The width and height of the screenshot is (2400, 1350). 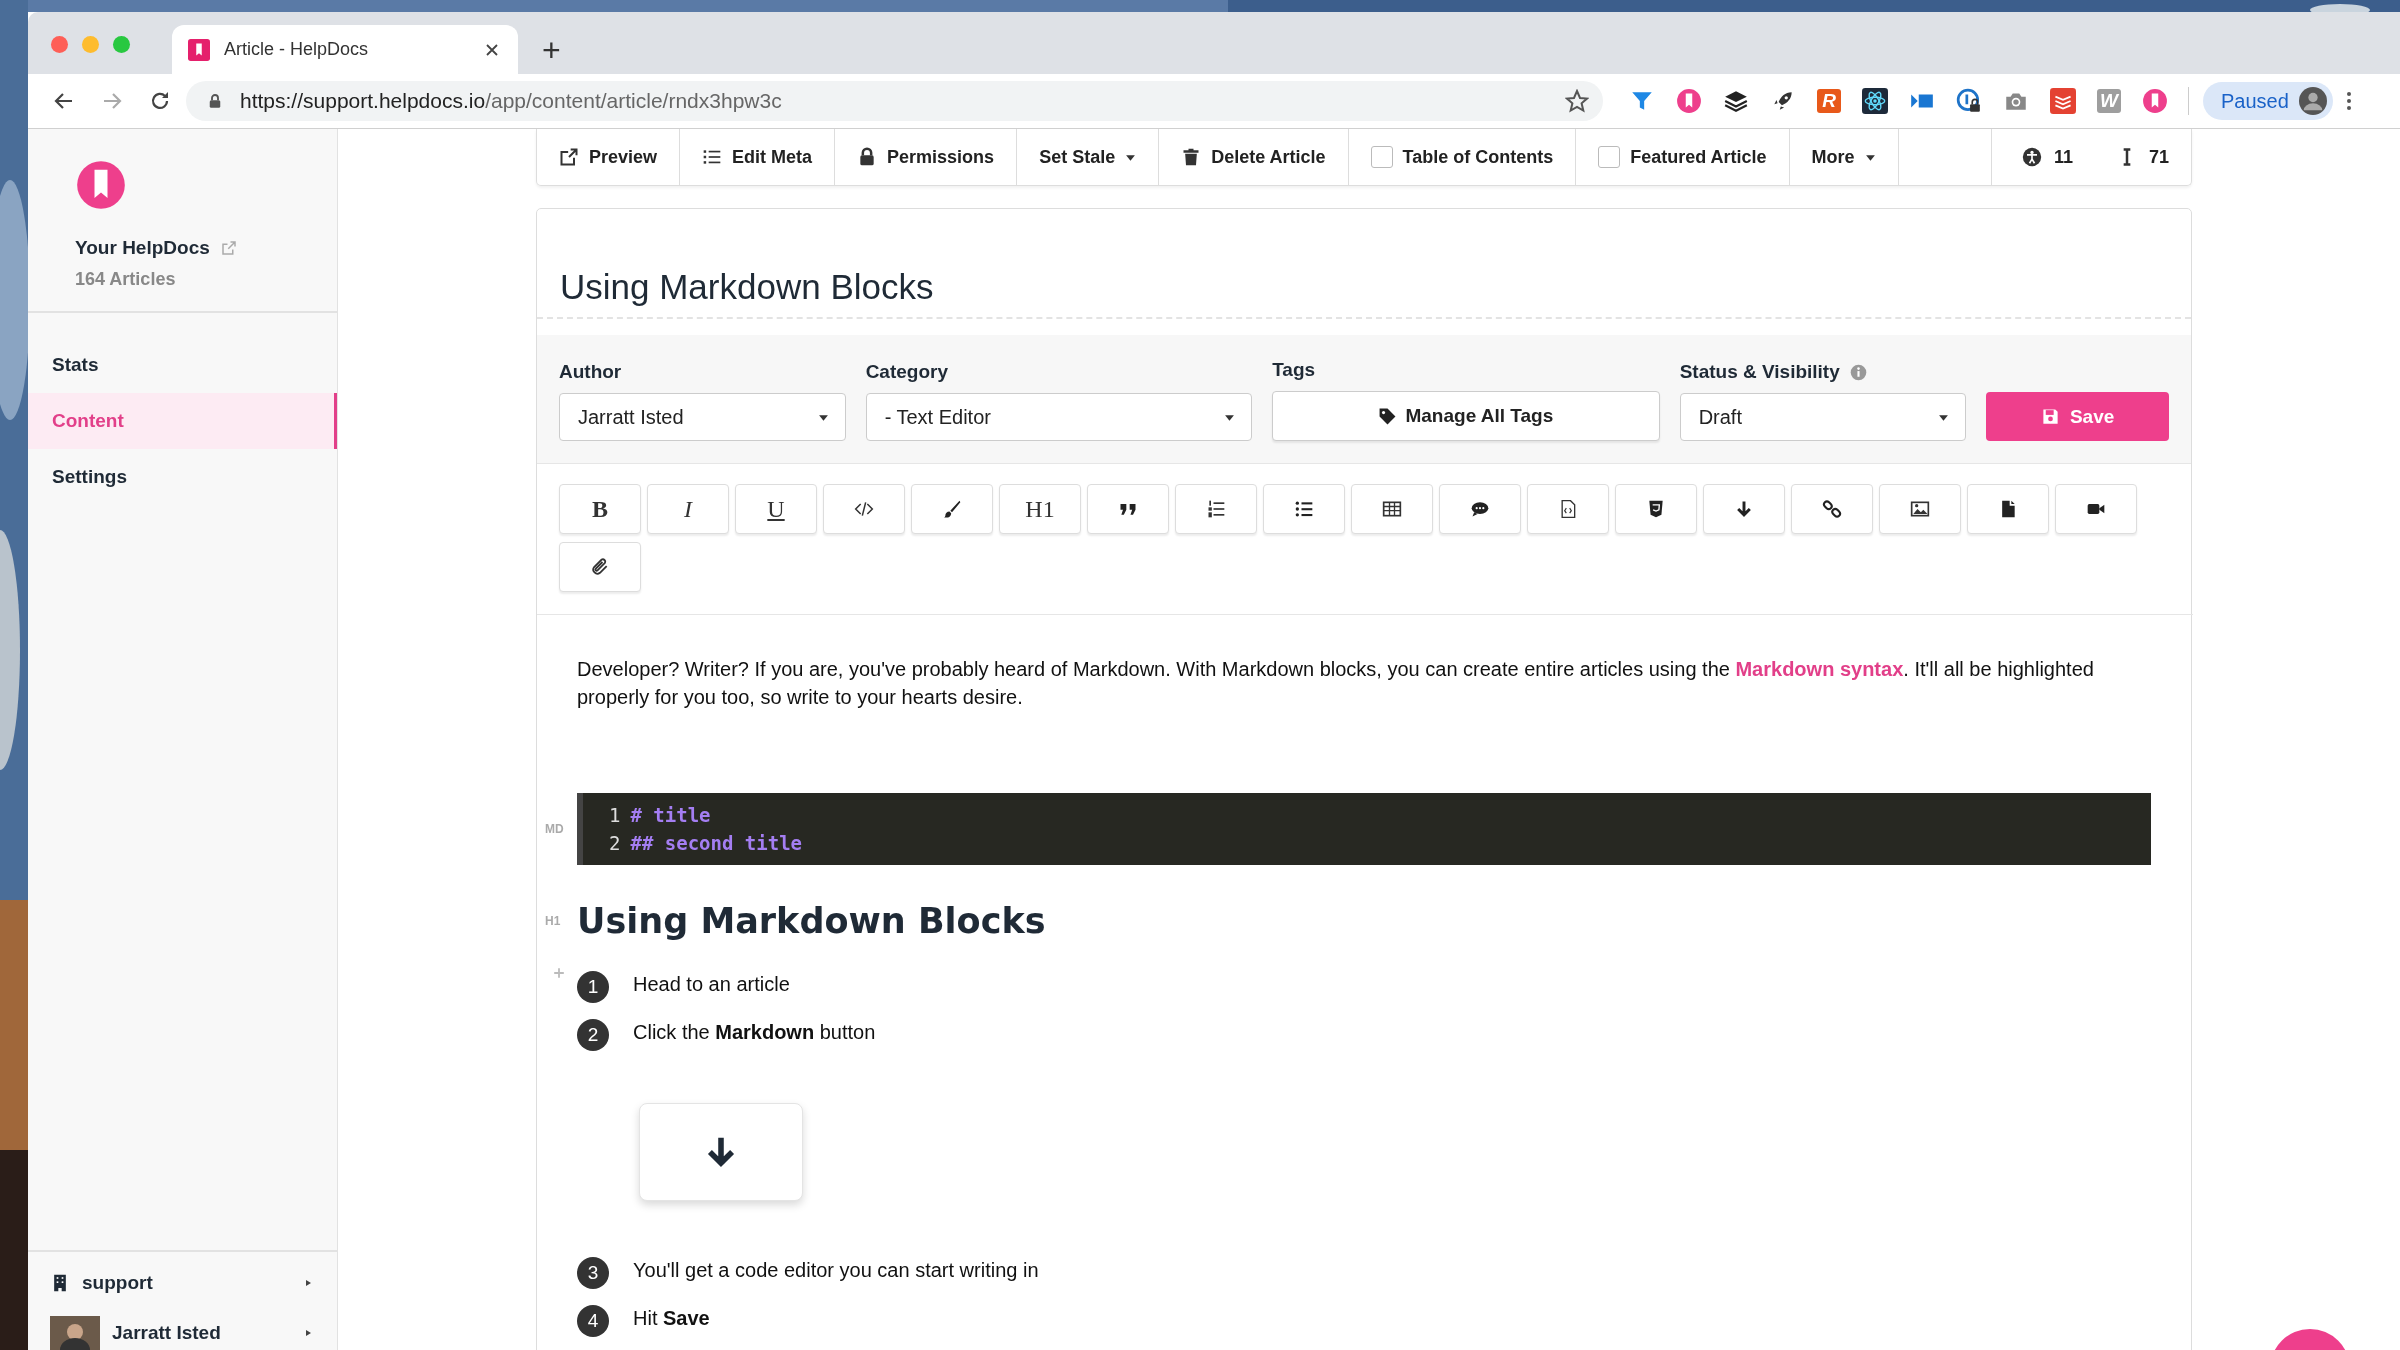 What do you see at coordinates (609, 157) in the screenshot?
I see `action-button: Preview` at bounding box center [609, 157].